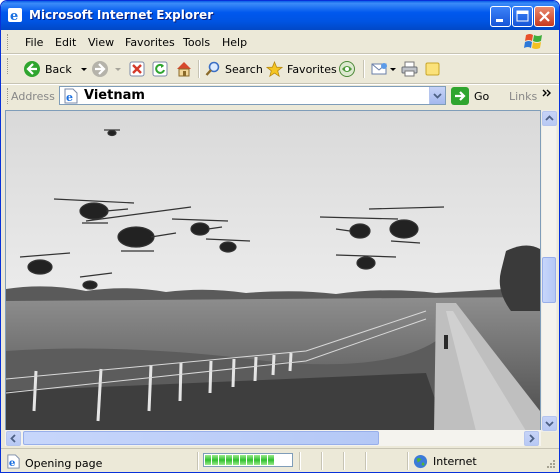  Describe the element at coordinates (420, 461) in the screenshot. I see `internet-globe-icon` at that location.